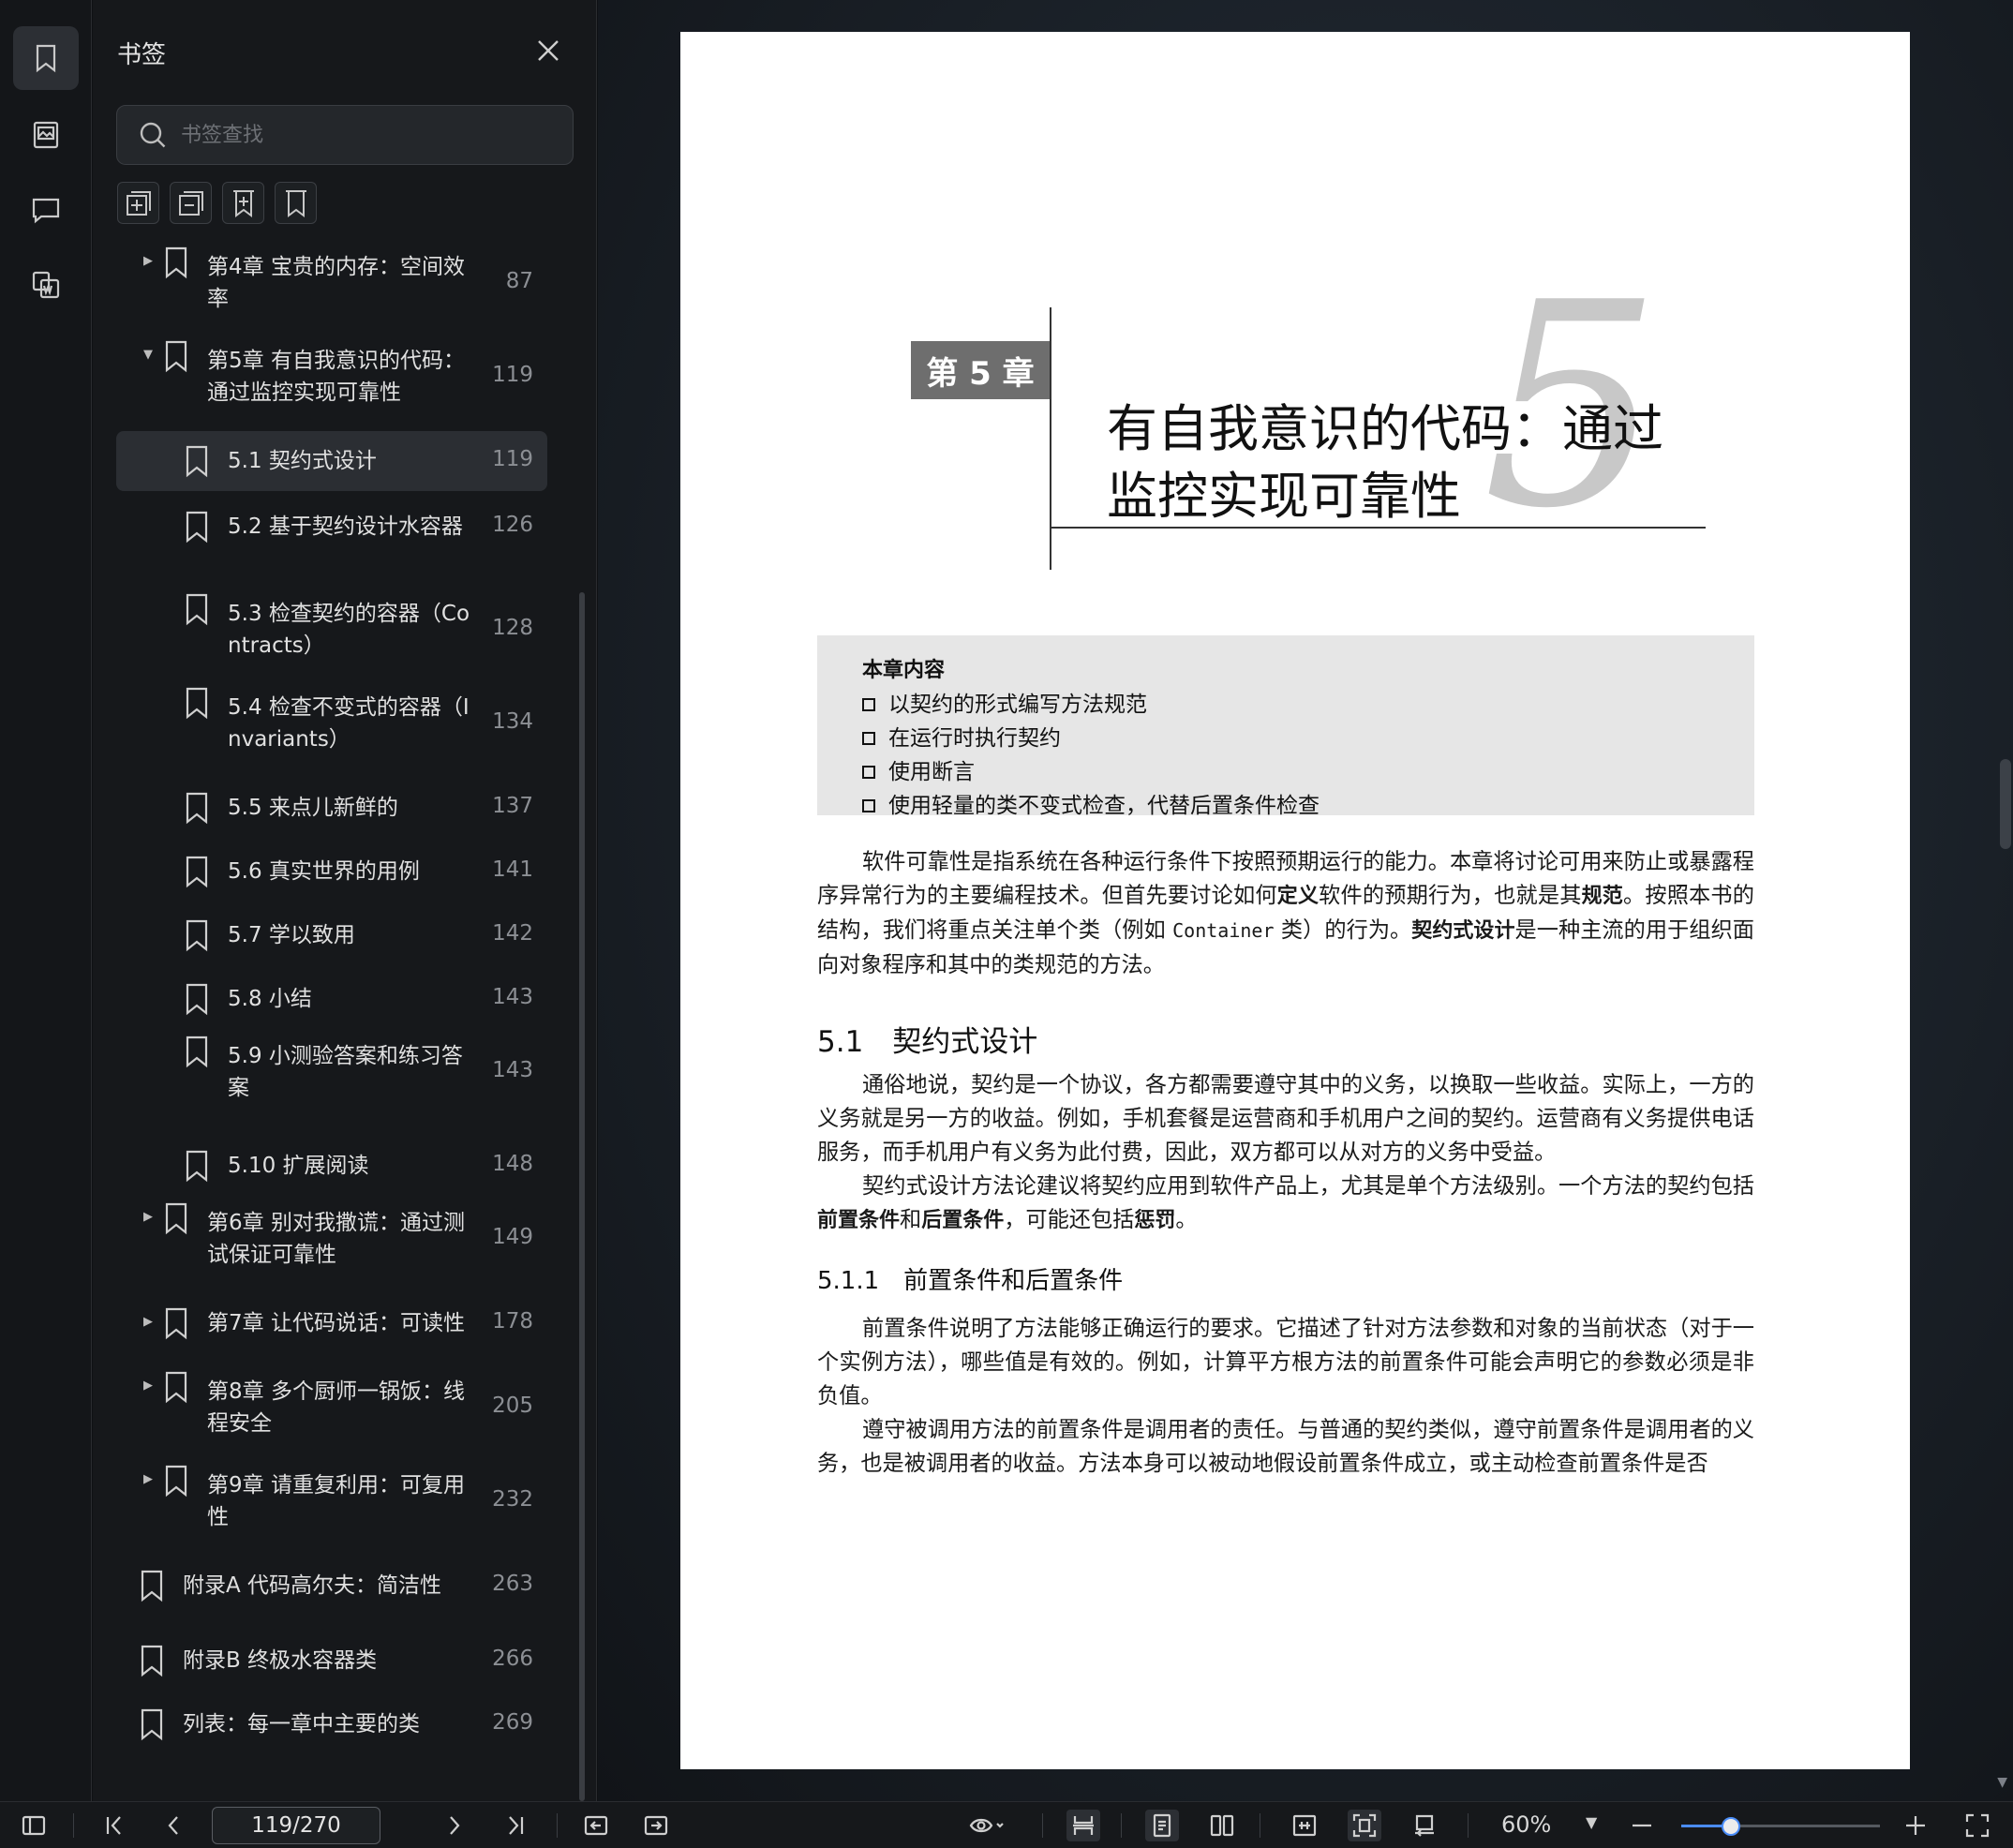 This screenshot has width=2013, height=1848. What do you see at coordinates (656, 1825) in the screenshot?
I see `go-forward-button` at bounding box center [656, 1825].